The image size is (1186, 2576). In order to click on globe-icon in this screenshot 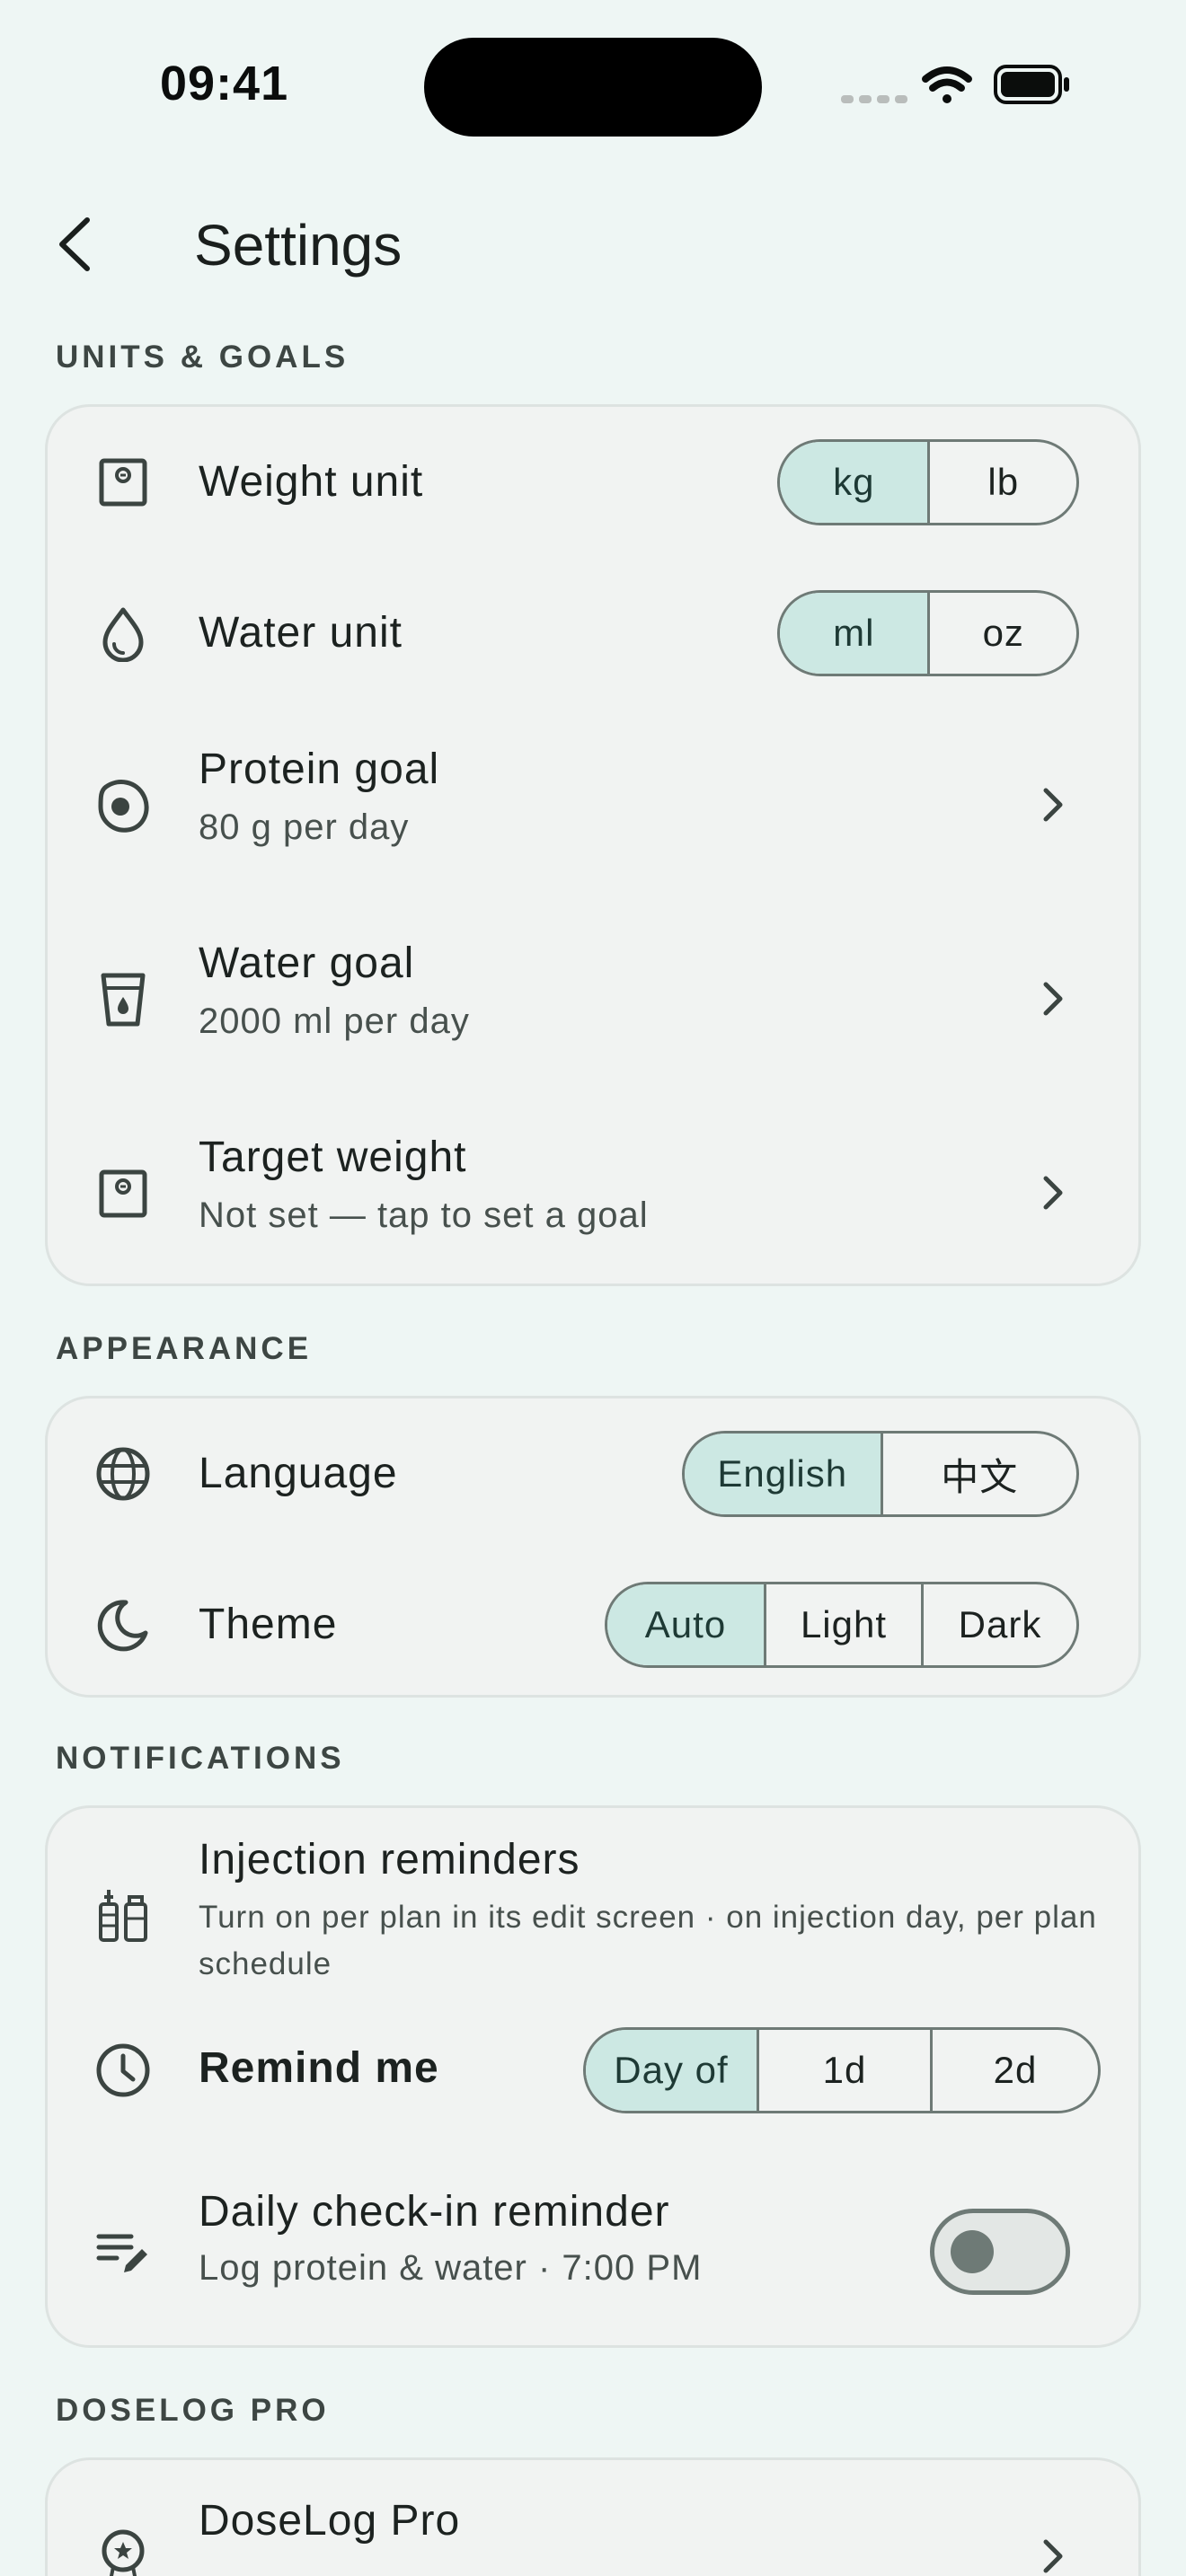, I will do `click(123, 1474)`.